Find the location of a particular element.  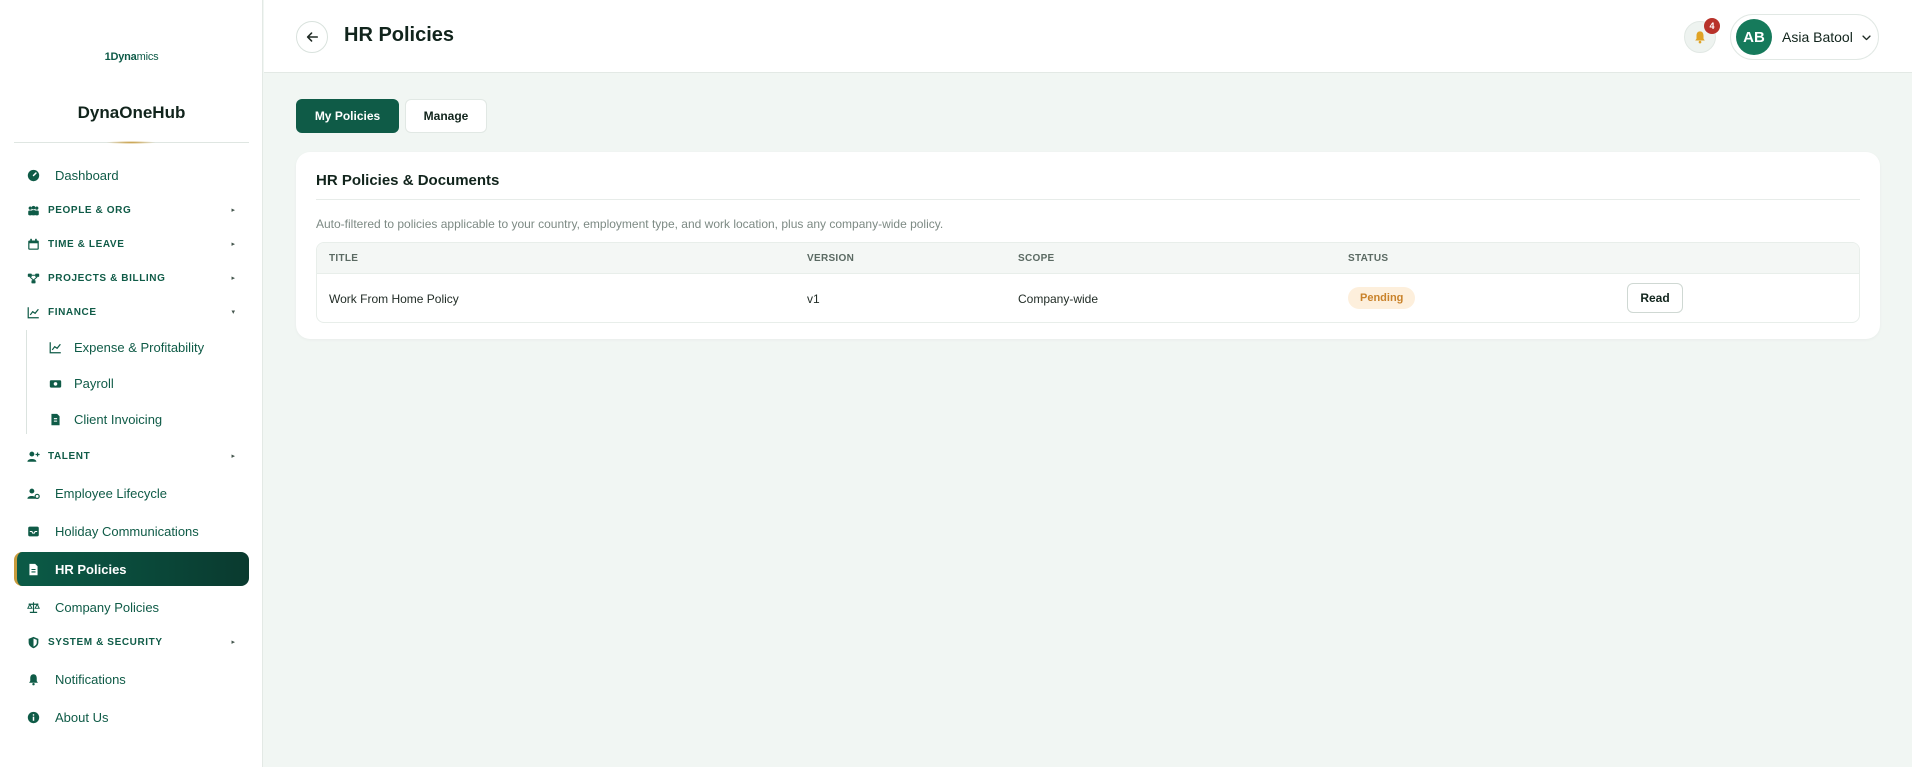

sidebar-section-label: FINANCE is located at coordinates (72, 312).